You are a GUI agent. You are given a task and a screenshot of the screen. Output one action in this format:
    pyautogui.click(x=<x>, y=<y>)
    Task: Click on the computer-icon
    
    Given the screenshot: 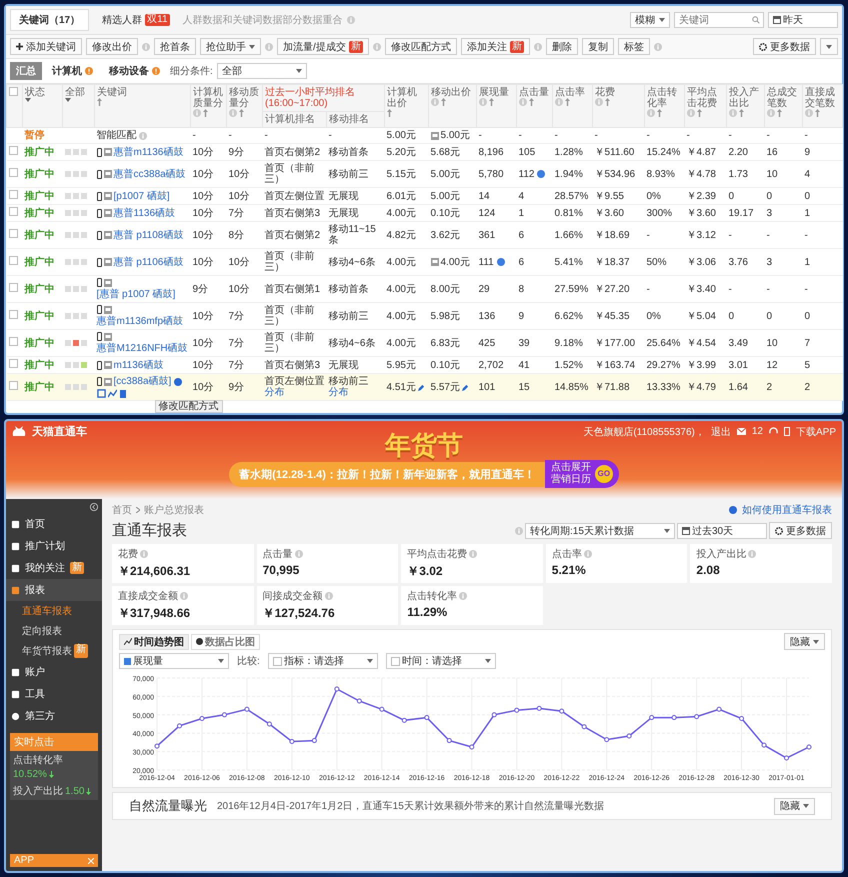 What is the action you would take?
    pyautogui.click(x=108, y=382)
    